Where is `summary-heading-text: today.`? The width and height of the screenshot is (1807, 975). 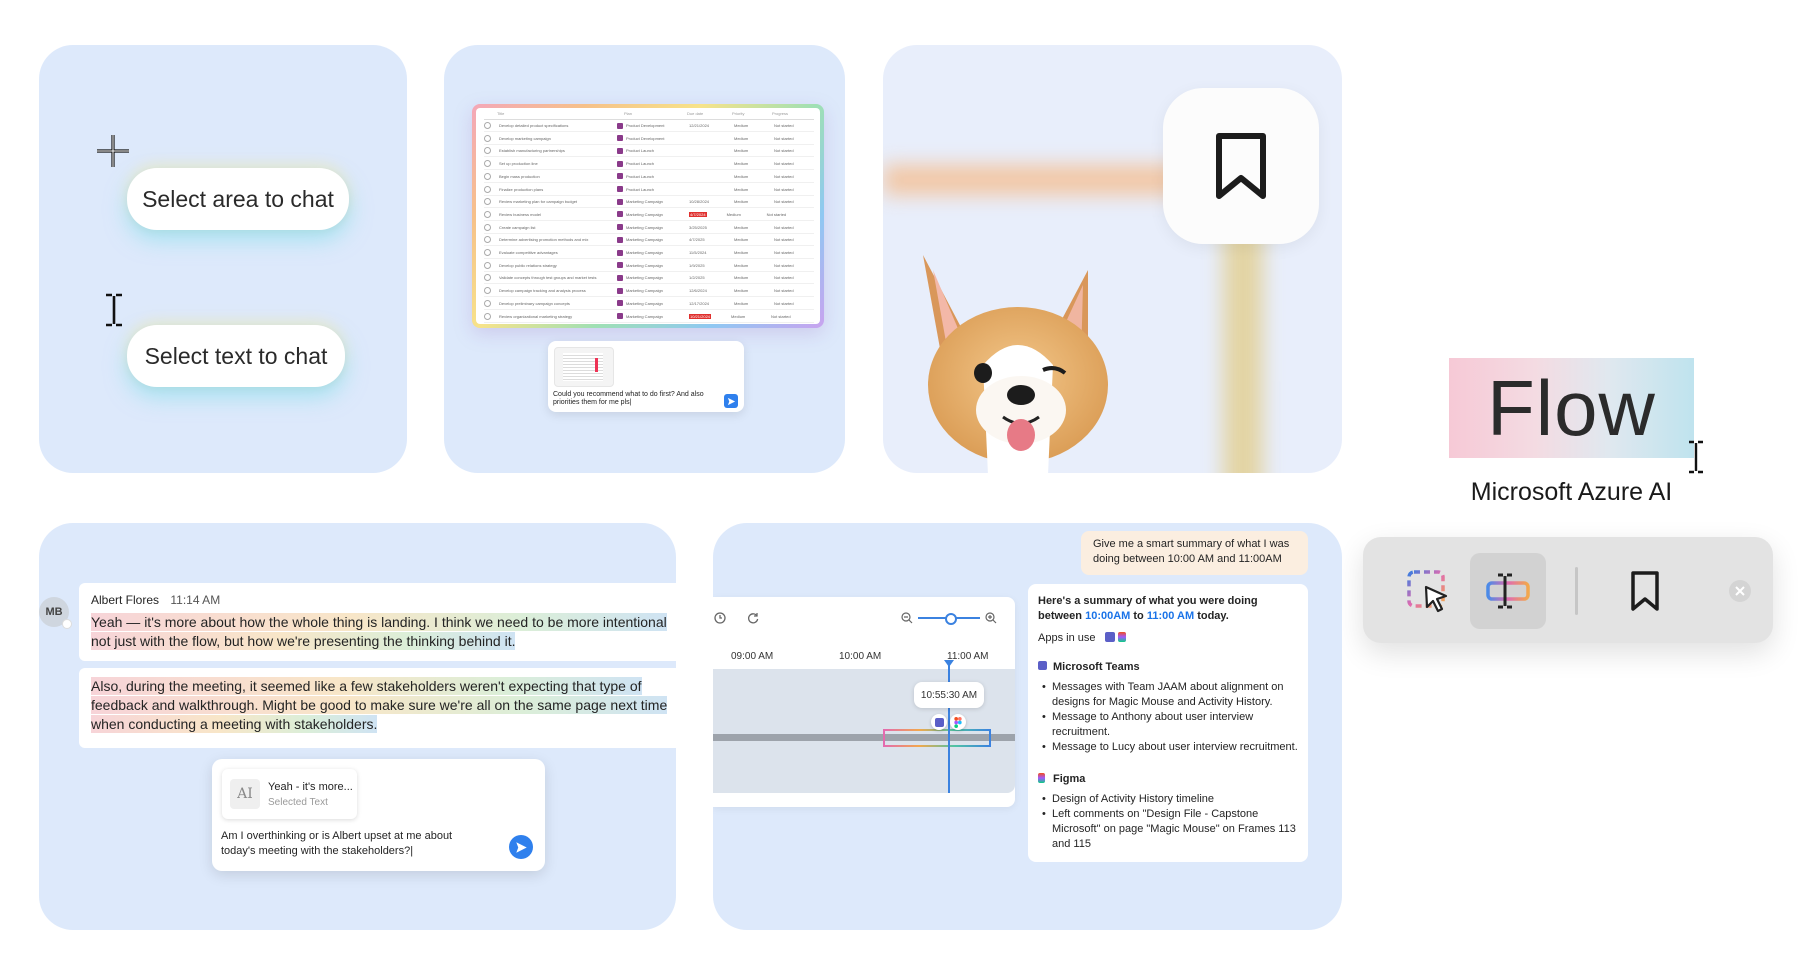 summary-heading-text: today. is located at coordinates (1213, 616).